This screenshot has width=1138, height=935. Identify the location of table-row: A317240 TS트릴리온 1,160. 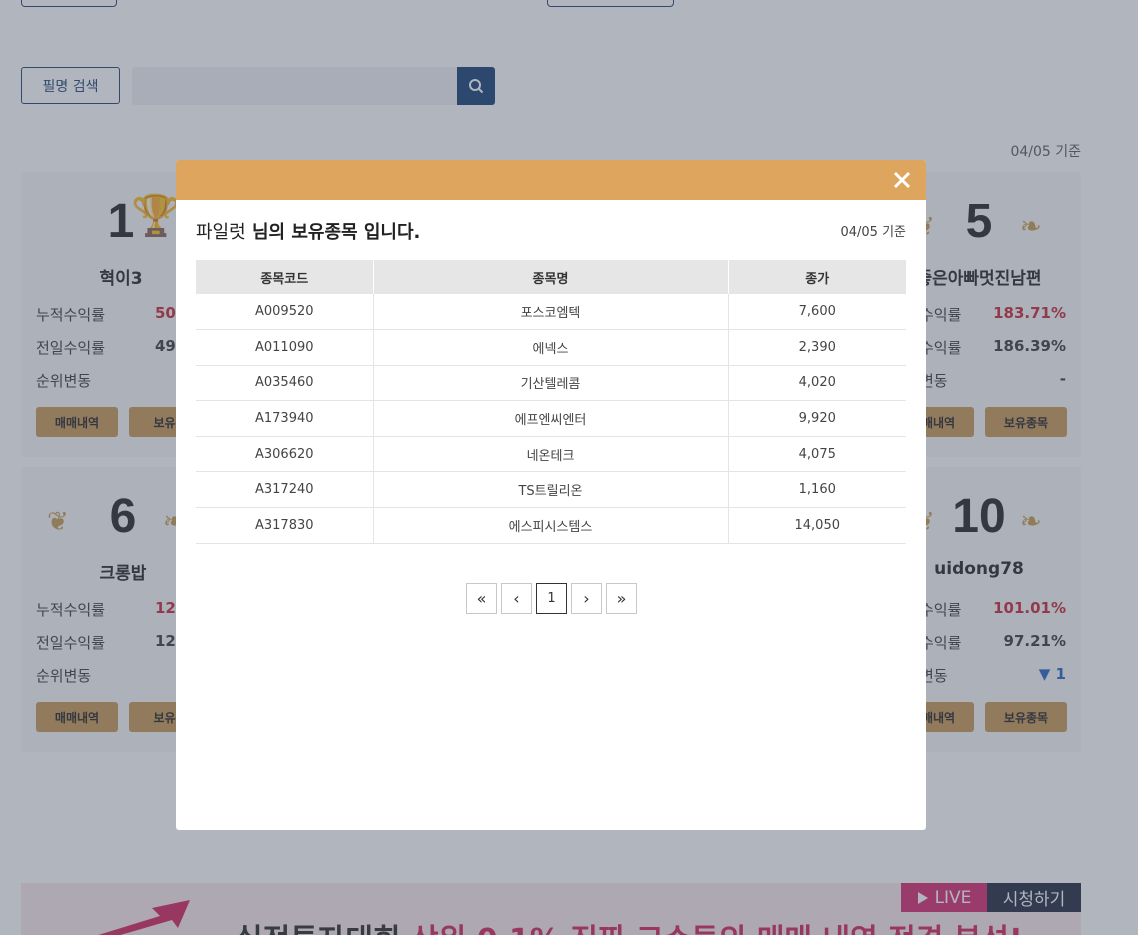
(551, 490).